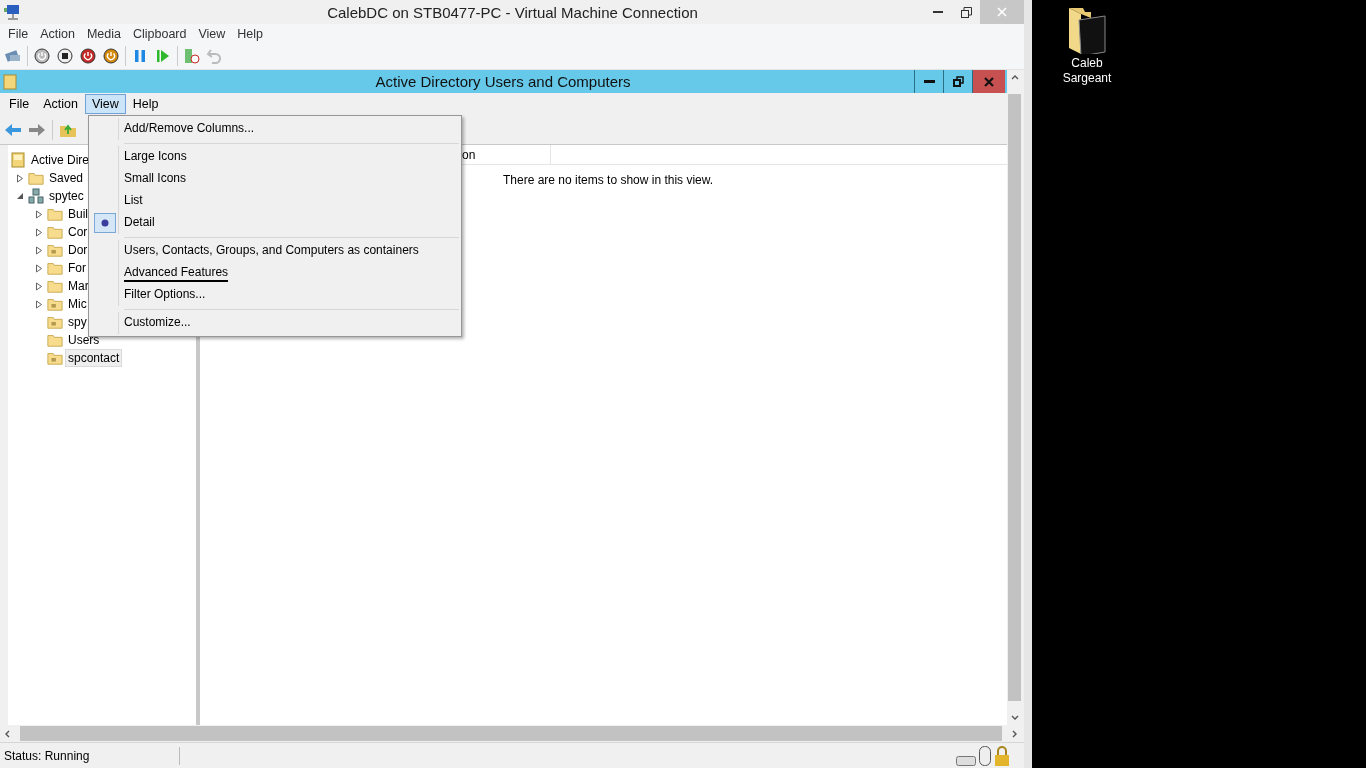  Describe the element at coordinates (66, 196) in the screenshot. I see `tree-item: spytec` at that location.